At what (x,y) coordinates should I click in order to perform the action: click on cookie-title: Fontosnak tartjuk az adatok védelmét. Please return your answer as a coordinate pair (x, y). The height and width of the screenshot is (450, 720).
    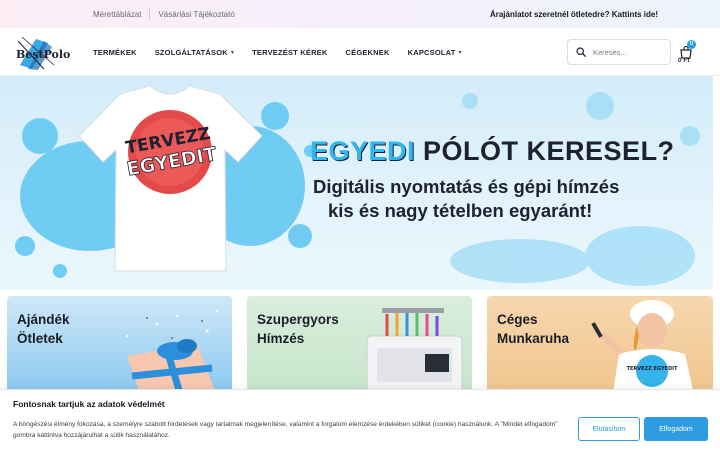
    Looking at the image, I should click on (89, 404).